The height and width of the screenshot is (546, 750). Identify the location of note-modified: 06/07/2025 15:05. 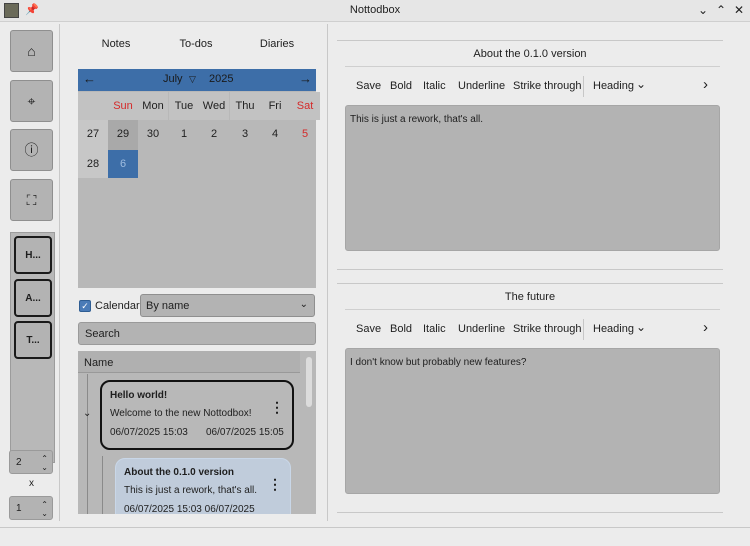
(245, 432).